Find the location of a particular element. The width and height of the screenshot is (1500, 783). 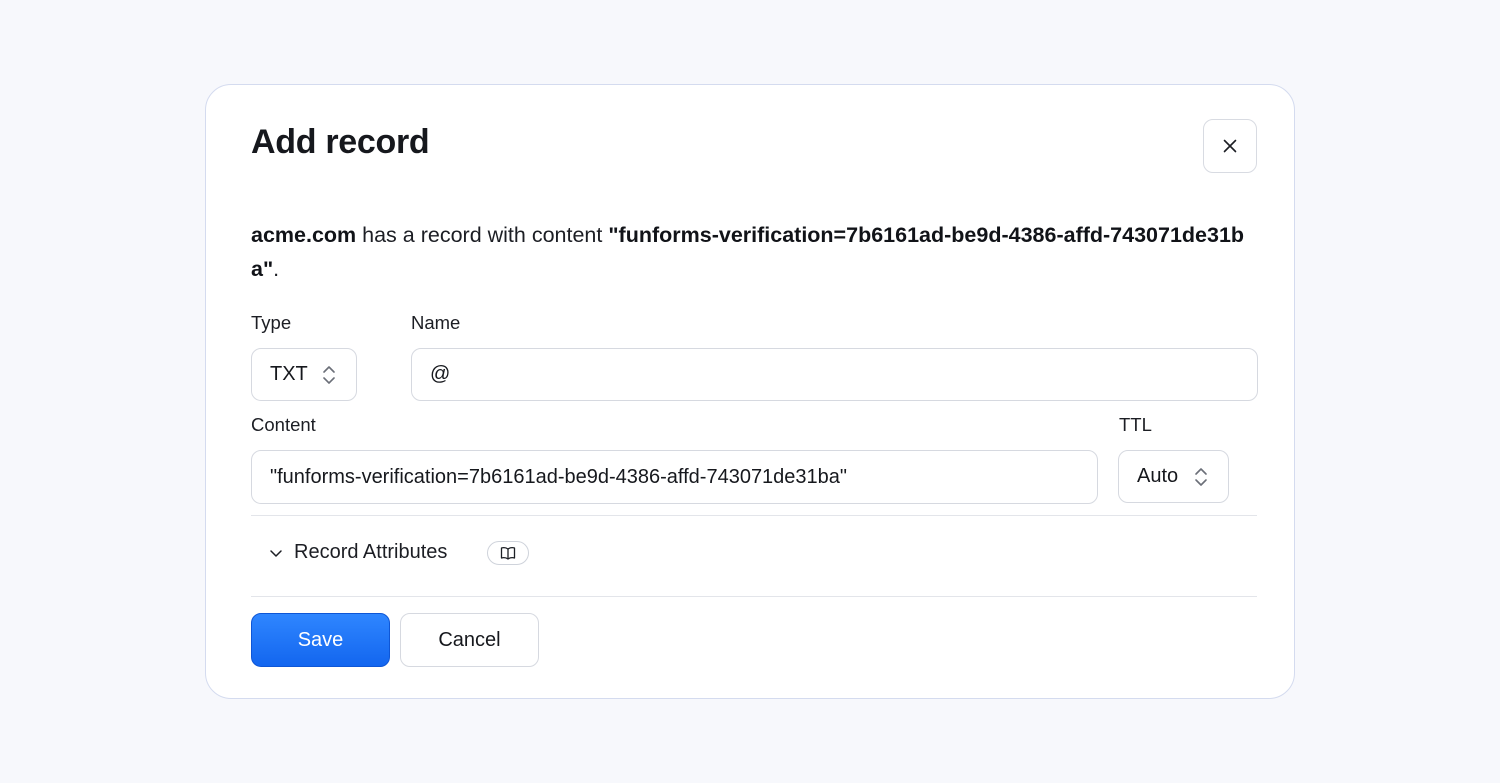

dialog-title: Add record is located at coordinates (340, 142).